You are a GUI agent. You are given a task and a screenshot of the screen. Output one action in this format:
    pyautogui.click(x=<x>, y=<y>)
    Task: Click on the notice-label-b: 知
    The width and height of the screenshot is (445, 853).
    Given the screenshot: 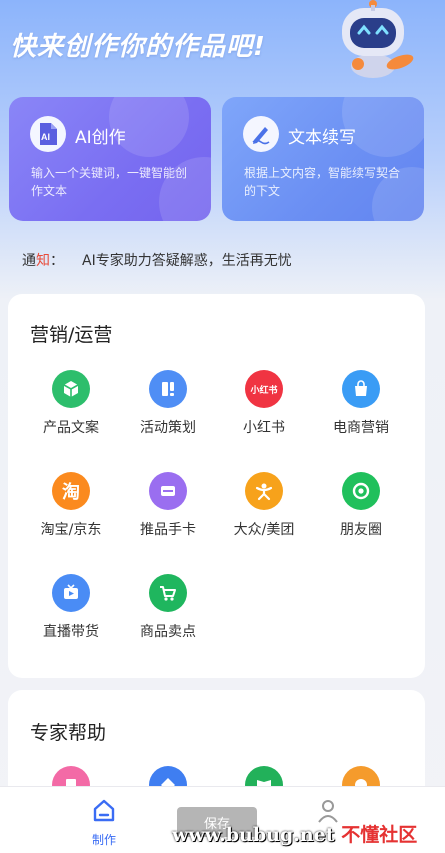 What is the action you would take?
    pyautogui.click(x=43, y=261)
    